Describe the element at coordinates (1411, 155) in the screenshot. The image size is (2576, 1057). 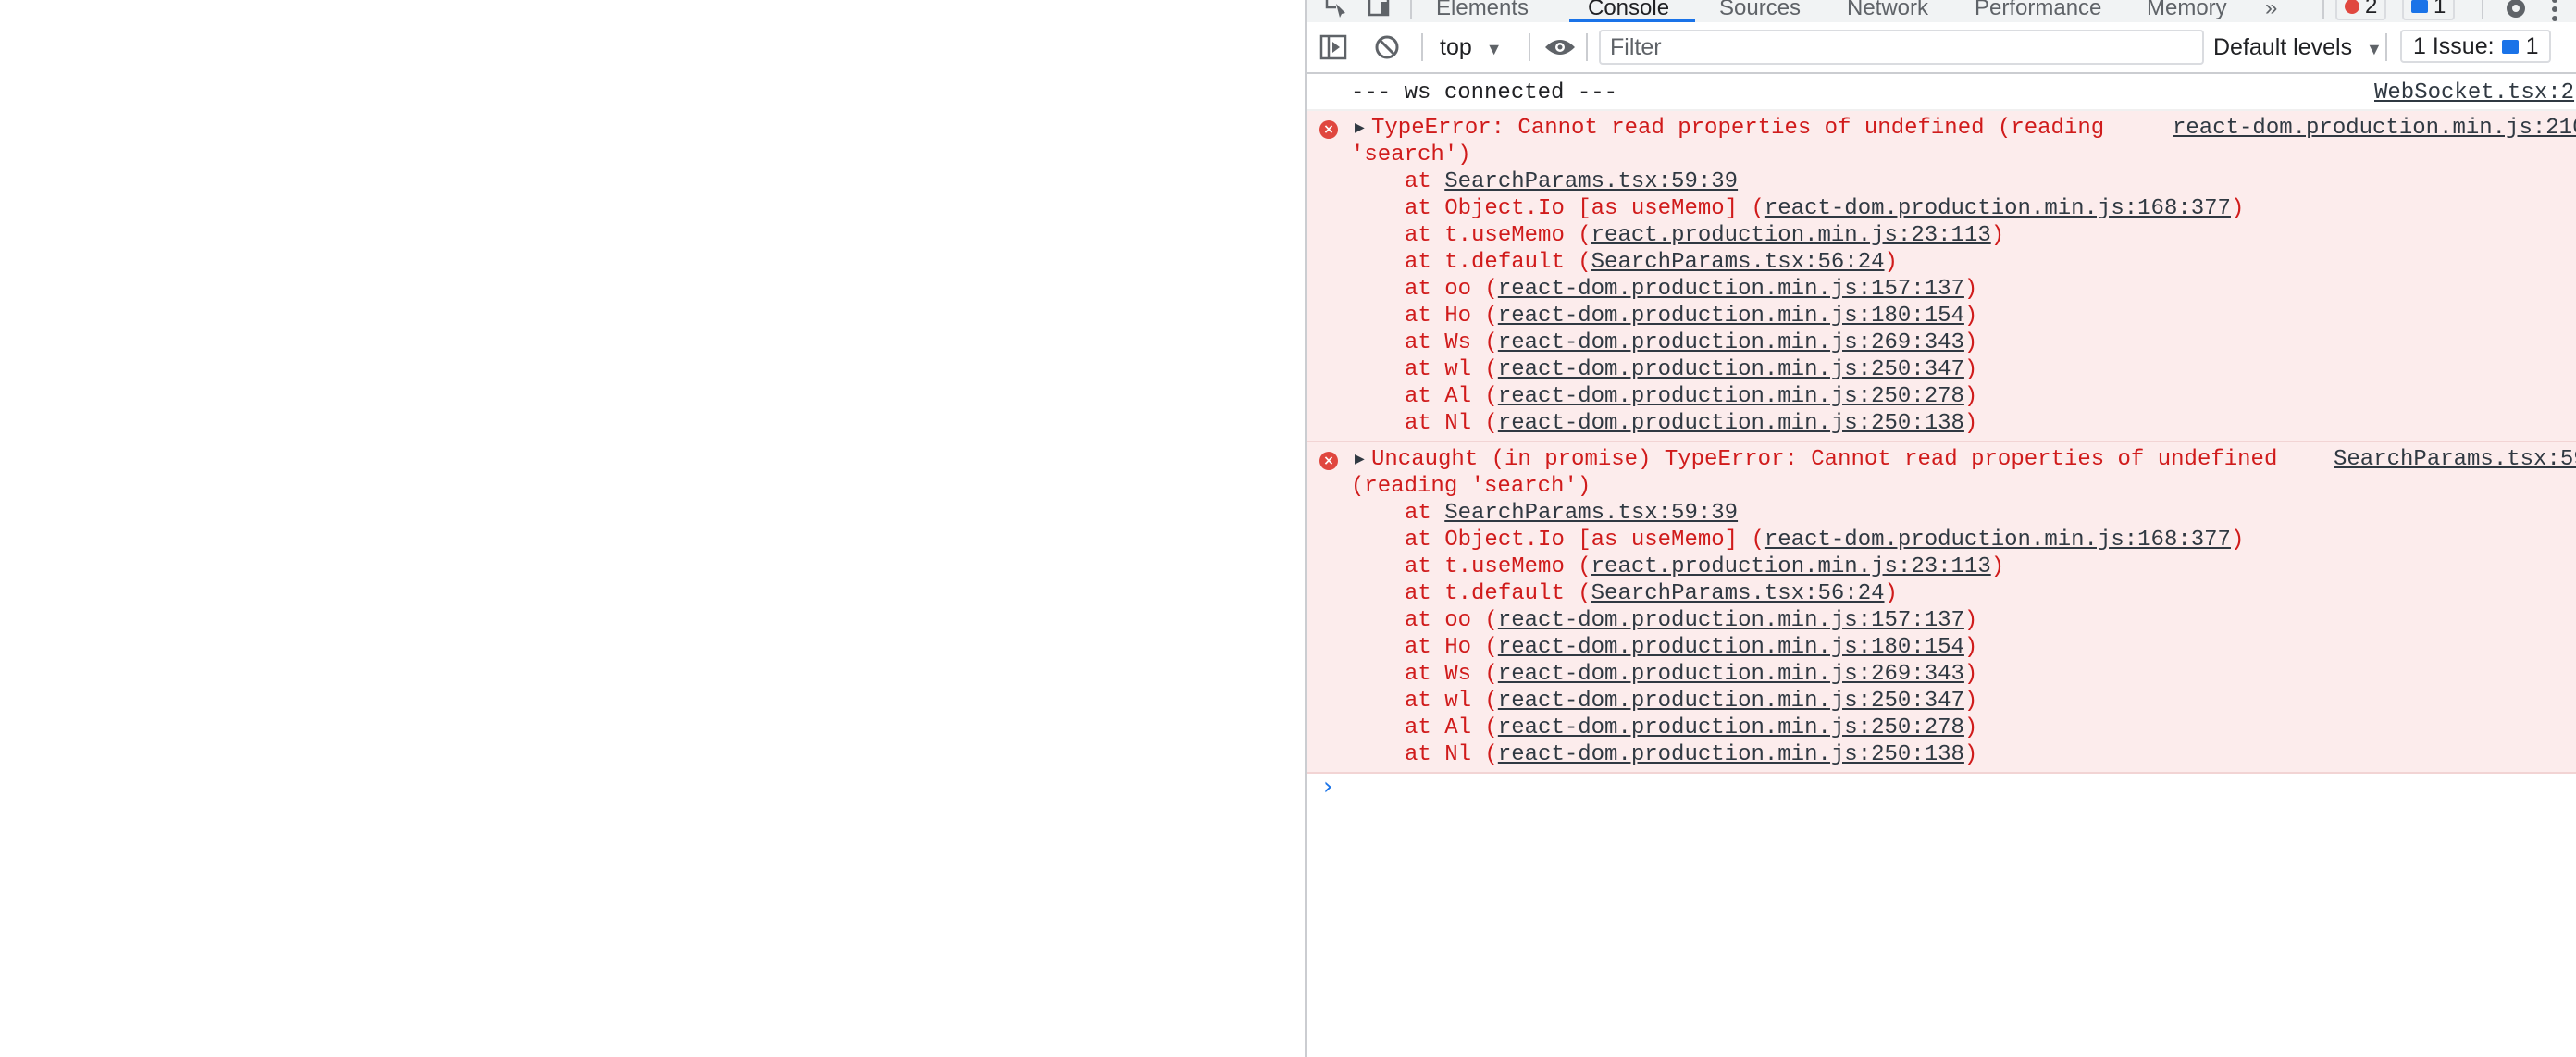
I see `error-header-continued: 'search')` at that location.